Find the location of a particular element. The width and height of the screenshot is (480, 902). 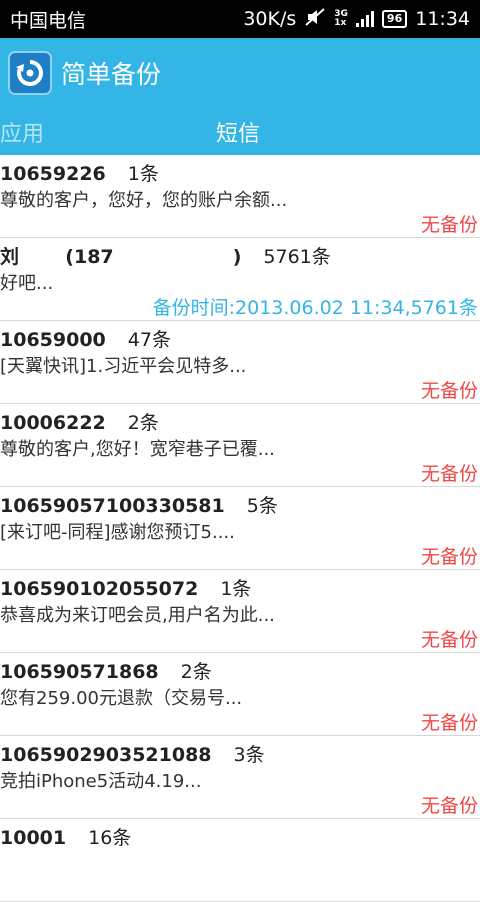

thread-header: 1065905710033058​1 5条 is located at coordinates (139, 504).